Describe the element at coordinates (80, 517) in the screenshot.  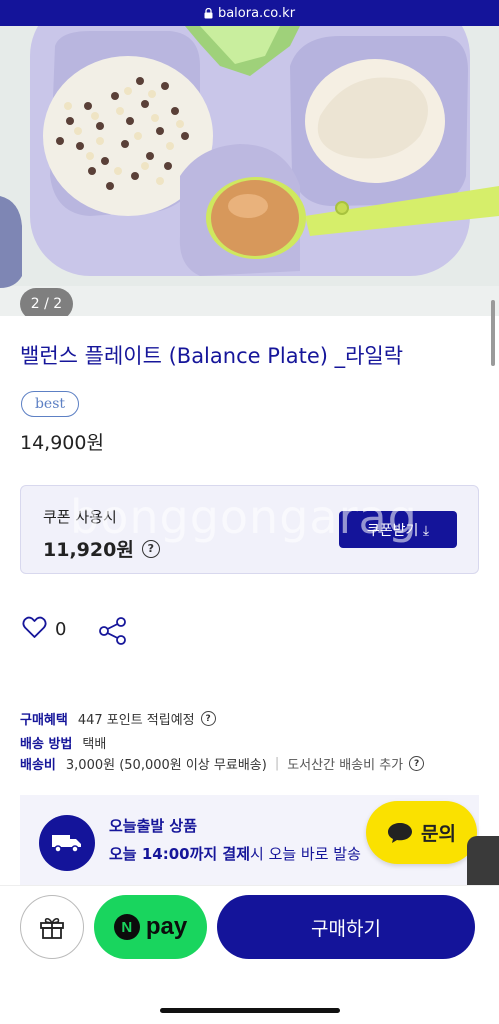
I see `coupon-label: 쿠폰 사용시` at that location.